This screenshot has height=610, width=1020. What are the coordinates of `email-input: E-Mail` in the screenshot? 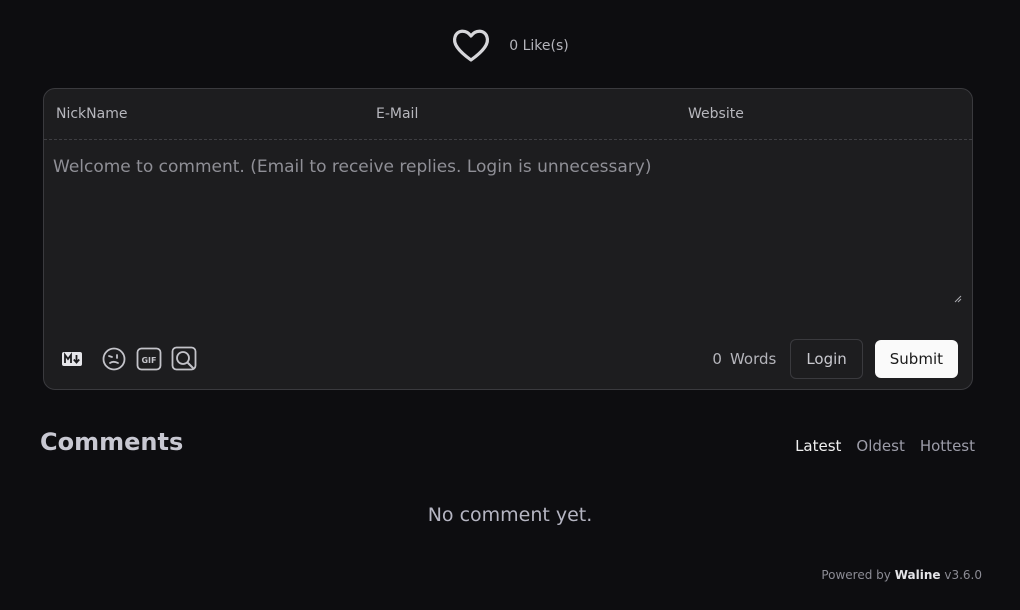 It's located at (522, 114).